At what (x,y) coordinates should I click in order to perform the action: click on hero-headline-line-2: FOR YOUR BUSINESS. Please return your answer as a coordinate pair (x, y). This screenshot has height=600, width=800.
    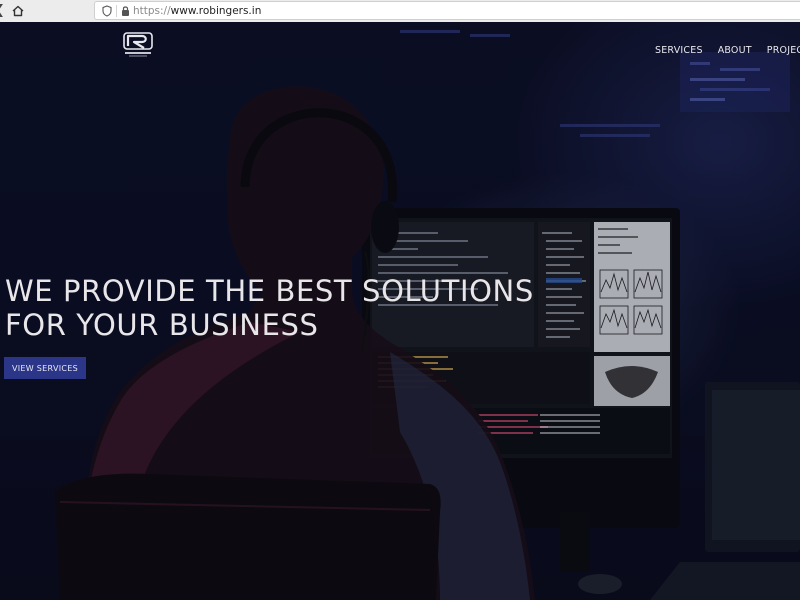
    Looking at the image, I should click on (162, 325).